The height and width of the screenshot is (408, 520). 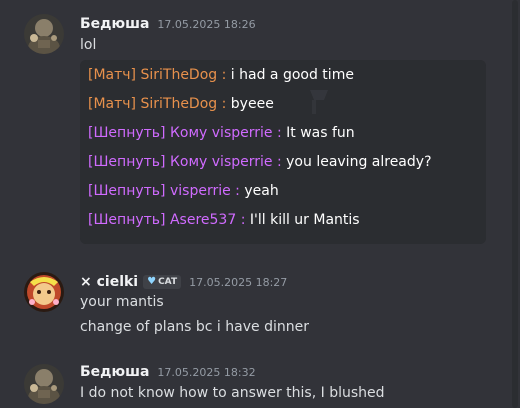 What do you see at coordinates (238, 282) in the screenshot?
I see `timestamp: 17.05.2025 18:27` at bounding box center [238, 282].